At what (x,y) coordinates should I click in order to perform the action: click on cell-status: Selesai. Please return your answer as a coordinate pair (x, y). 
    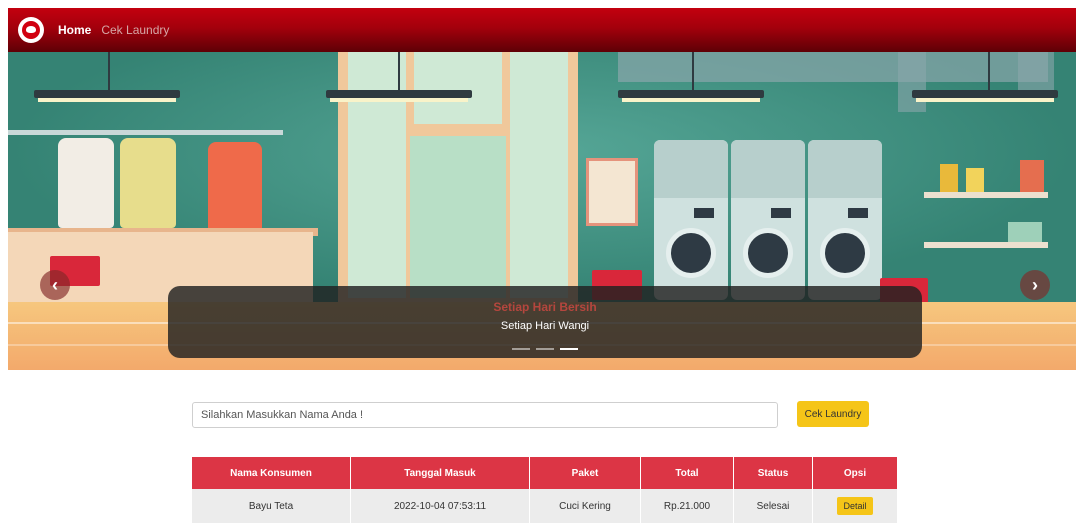
    Looking at the image, I should click on (773, 506).